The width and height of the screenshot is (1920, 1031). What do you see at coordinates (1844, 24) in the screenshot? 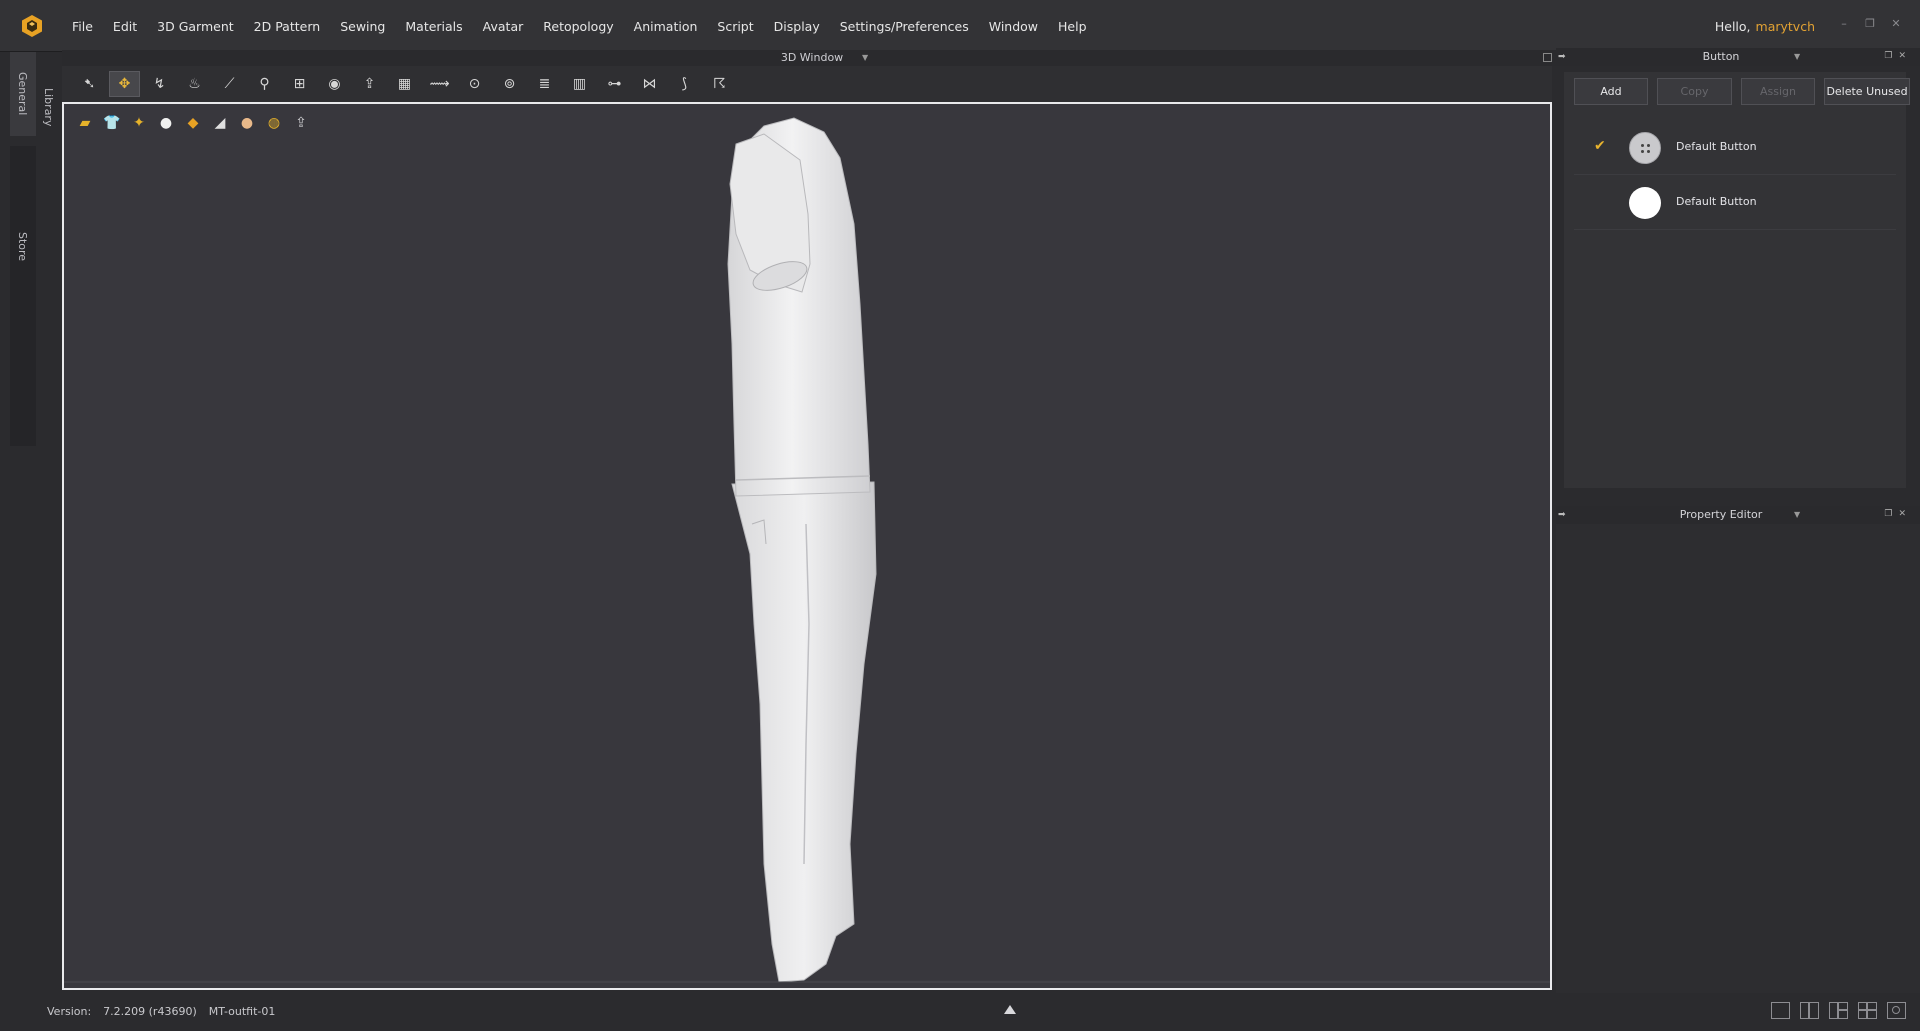
I see `minimize-icon: –` at bounding box center [1844, 24].